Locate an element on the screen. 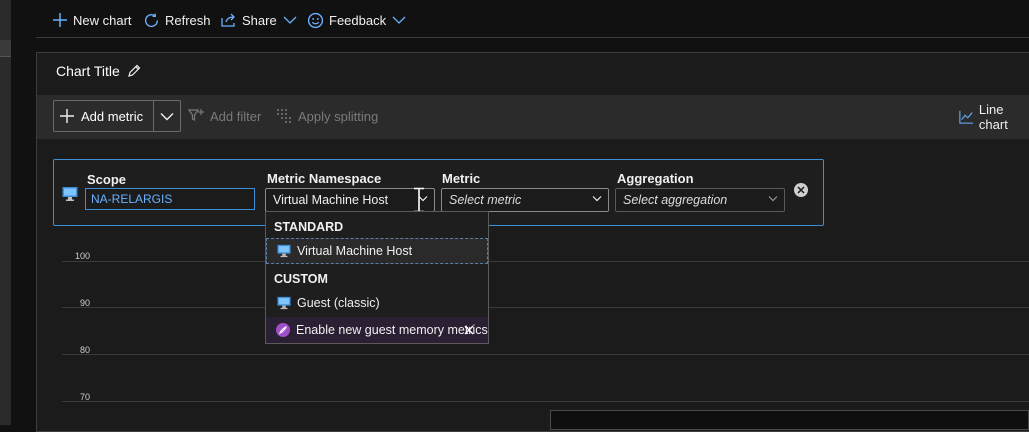  smiley-icon is located at coordinates (315, 20).